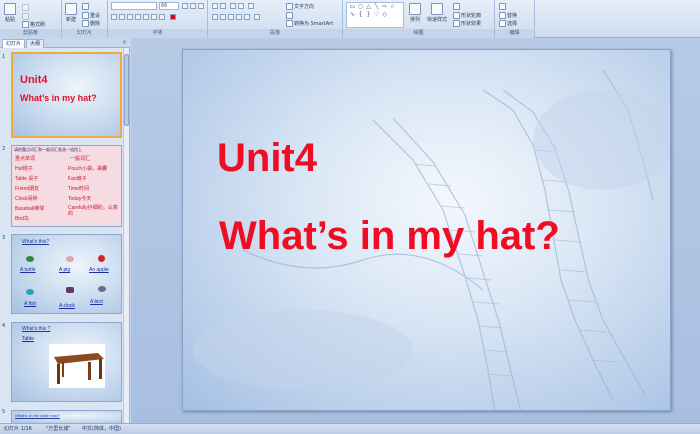  I want to click on slide-thumbnail-5: What's on the table now?, so click(66, 417).